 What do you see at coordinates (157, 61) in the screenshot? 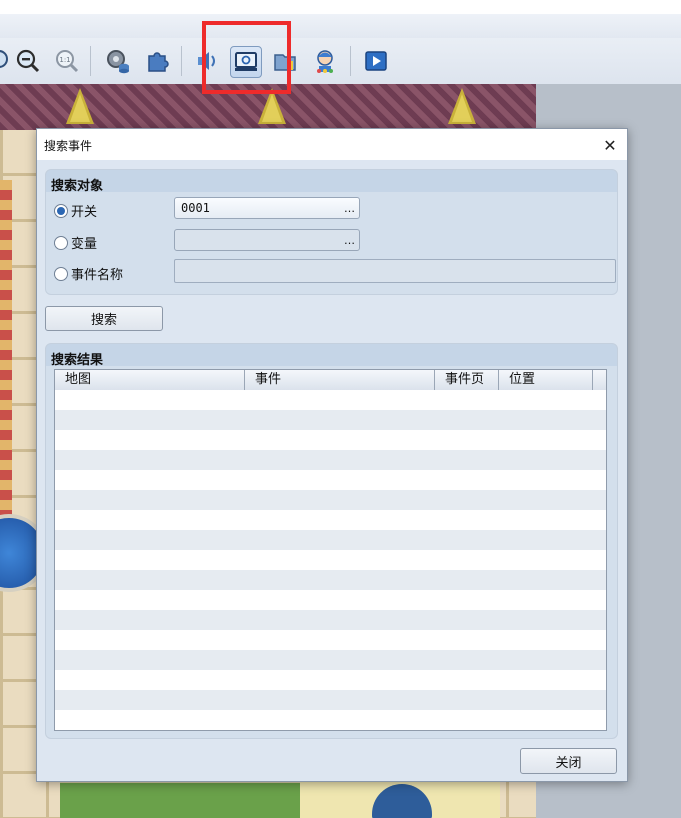
I see `plugin-icon` at bounding box center [157, 61].